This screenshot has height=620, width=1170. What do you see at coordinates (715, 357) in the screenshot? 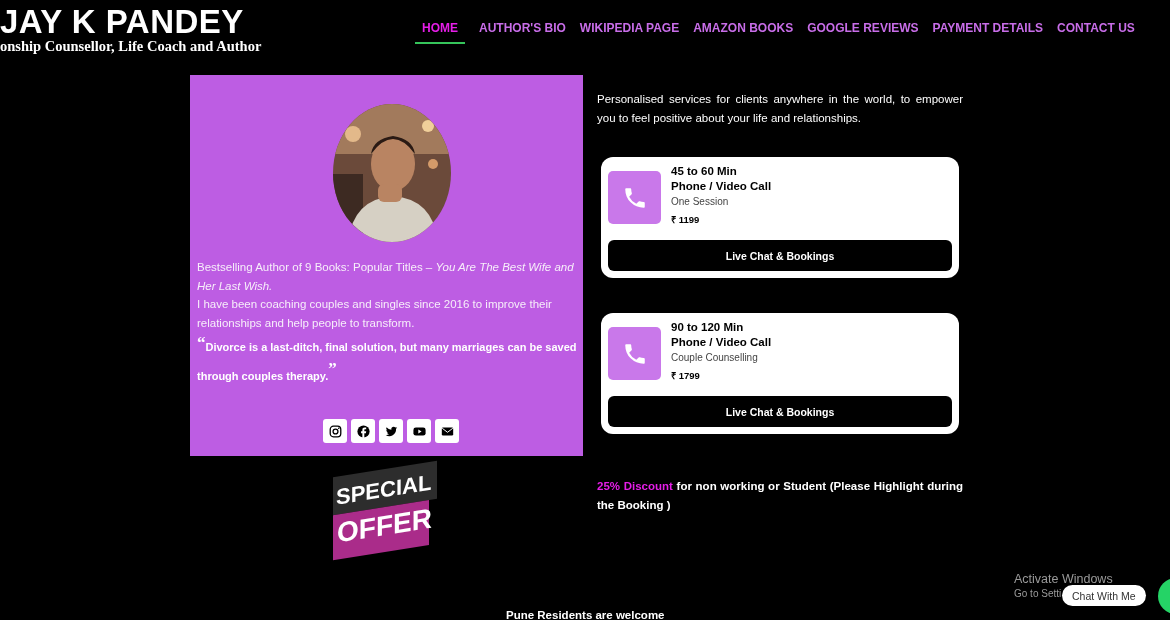
I see `service-description: Couple Counselling` at bounding box center [715, 357].